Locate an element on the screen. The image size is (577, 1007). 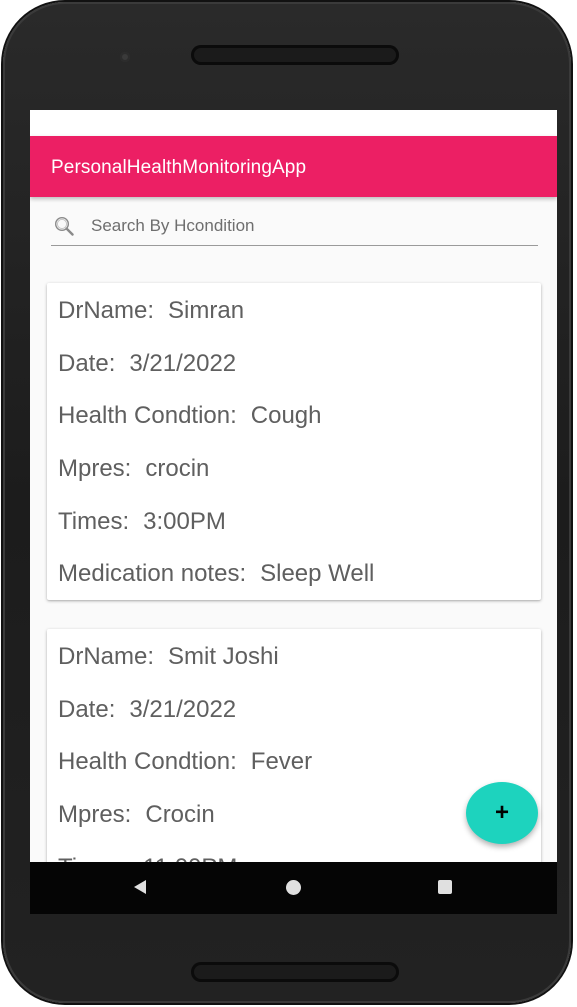
times-value: 3:00PM is located at coordinates (184, 521).